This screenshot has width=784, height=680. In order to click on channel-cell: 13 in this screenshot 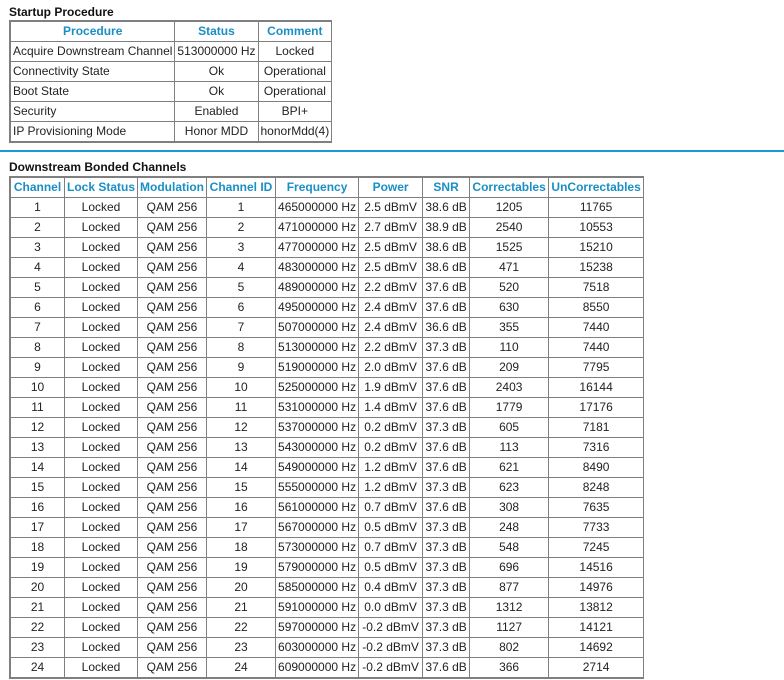, I will do `click(38, 448)`.